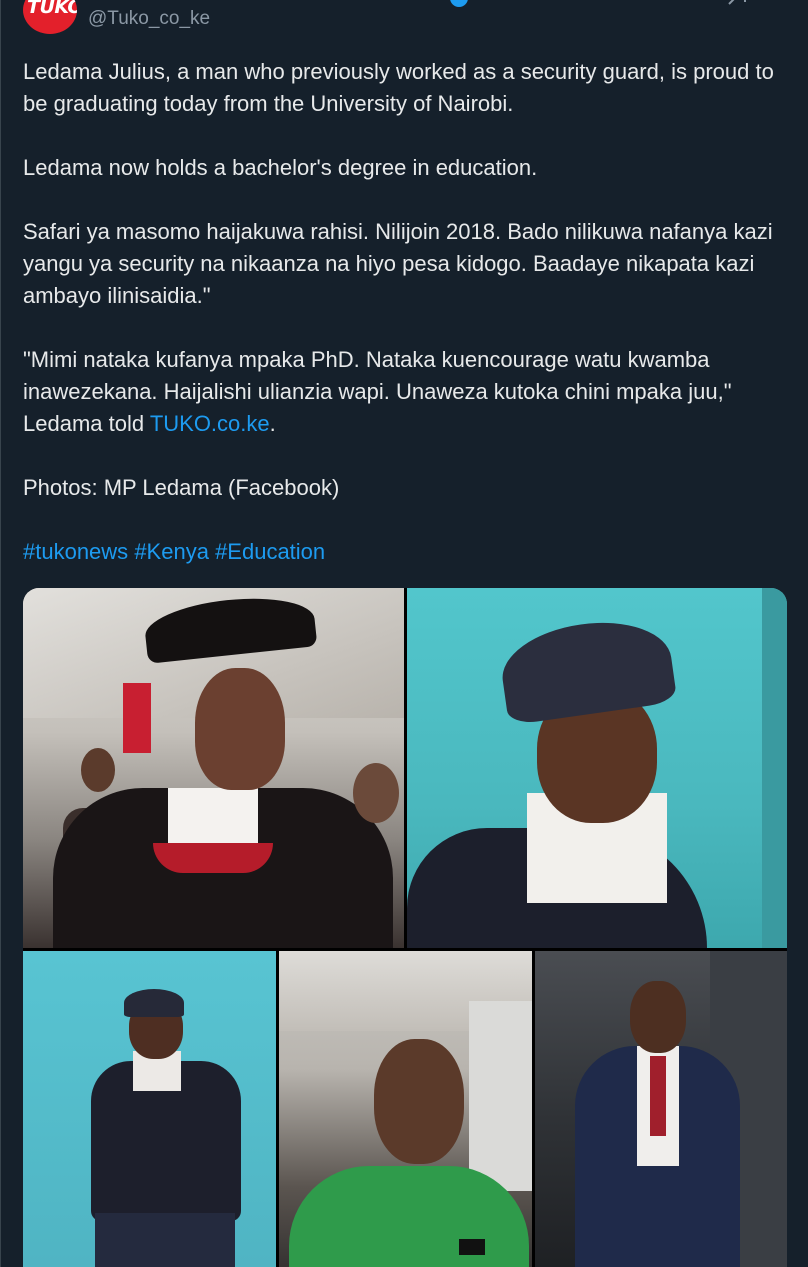 Image resolution: width=808 pixels, height=1267 pixels. Describe the element at coordinates (210, 423) in the screenshot. I see `tuko-link: TUKO.co.ke` at that location.